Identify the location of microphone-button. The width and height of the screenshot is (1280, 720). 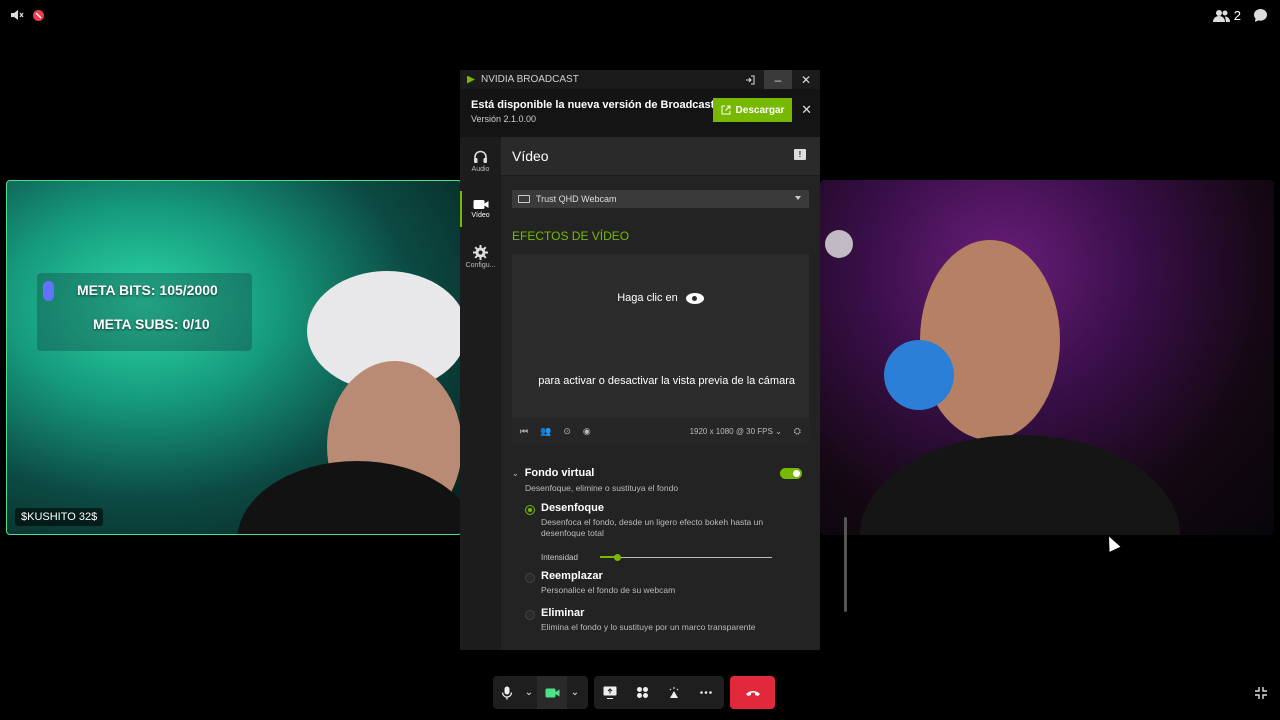
(507, 692).